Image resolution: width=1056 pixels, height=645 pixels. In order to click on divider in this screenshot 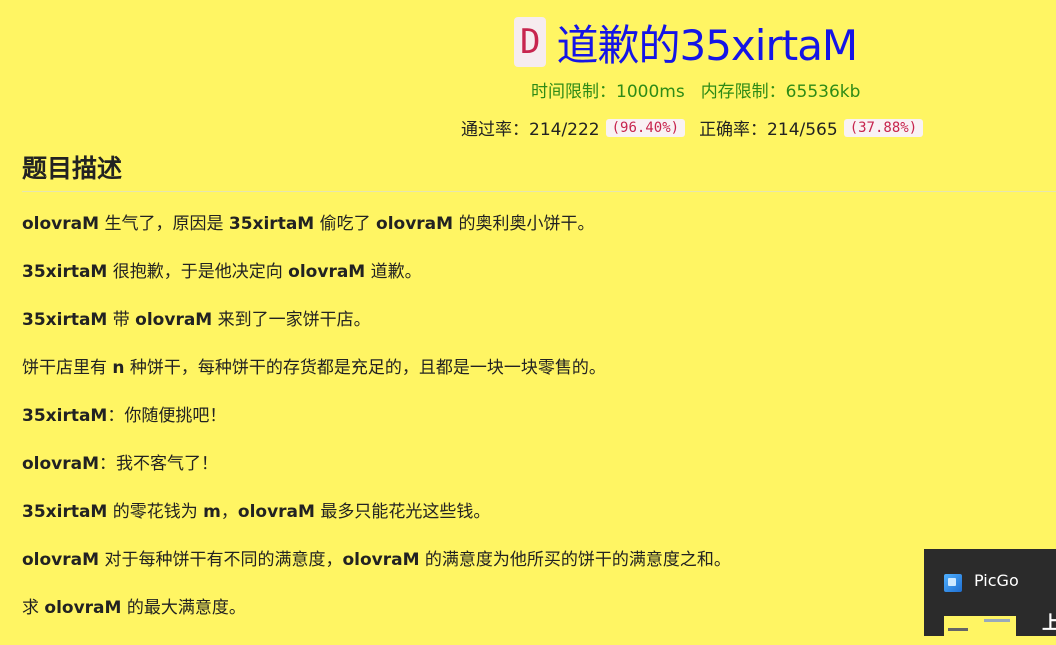, I will do `click(539, 191)`.